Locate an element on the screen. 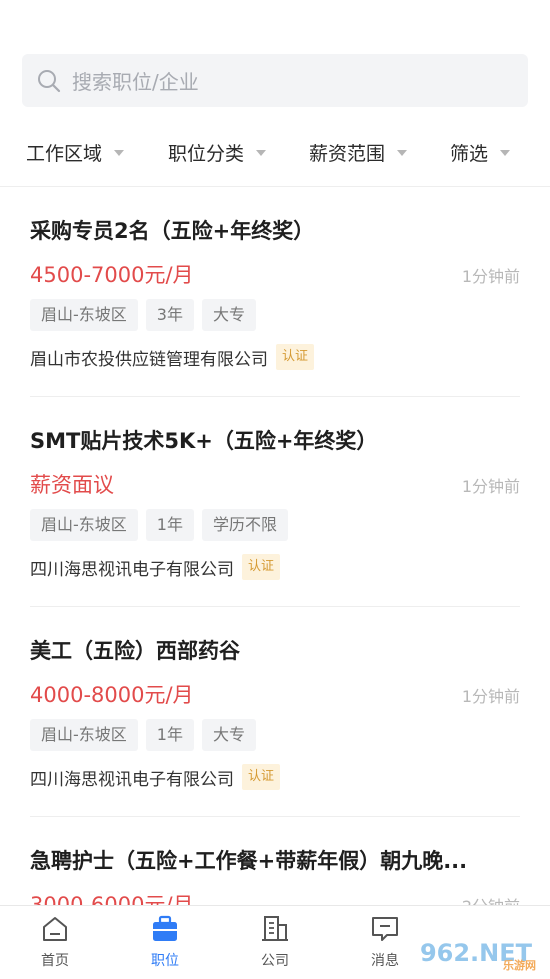  filter-salary-range: 薪资范围 is located at coordinates (358, 152).